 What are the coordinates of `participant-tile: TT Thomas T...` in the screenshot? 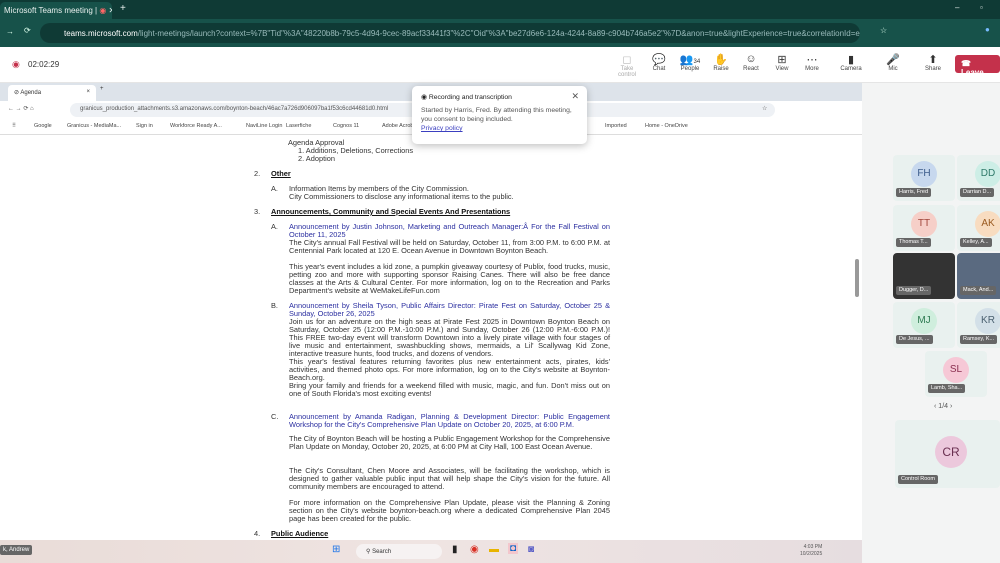 It's located at (924, 228).